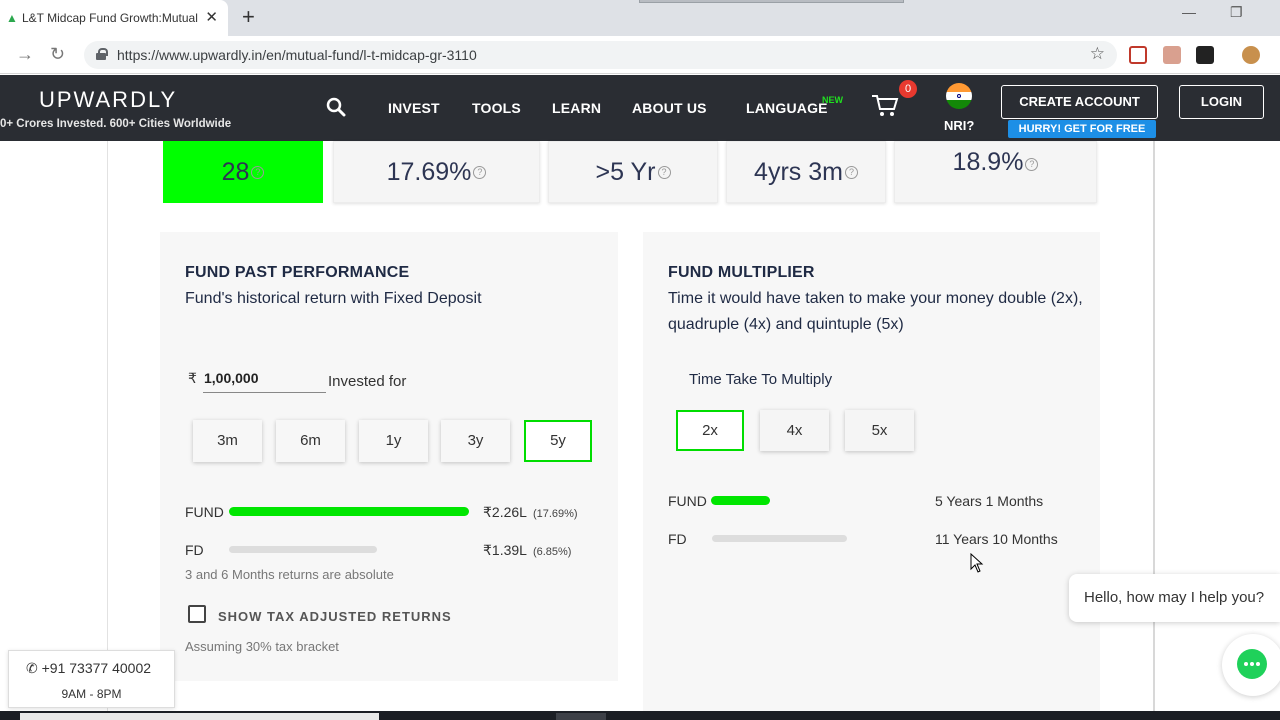 The image size is (1280, 720). Describe the element at coordinates (393, 441) in the screenshot. I see `period-1y-button: 1y` at that location.